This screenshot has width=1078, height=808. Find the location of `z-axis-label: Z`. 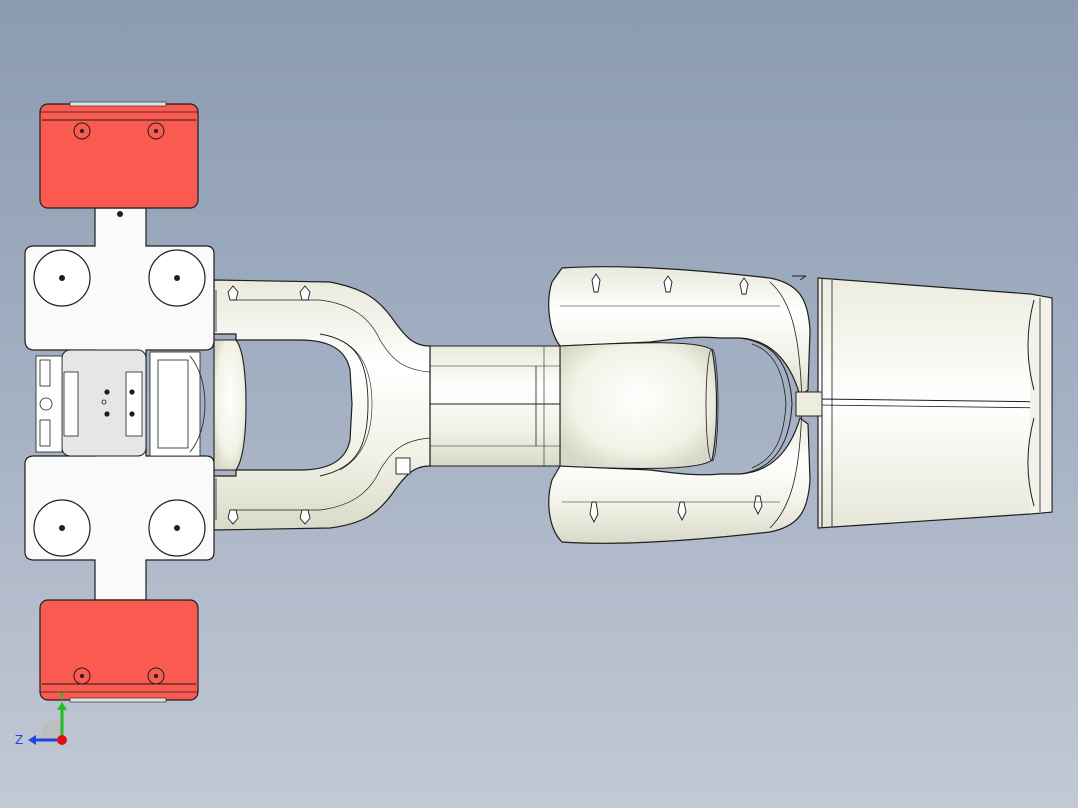

z-axis-label: Z is located at coordinates (19, 740).